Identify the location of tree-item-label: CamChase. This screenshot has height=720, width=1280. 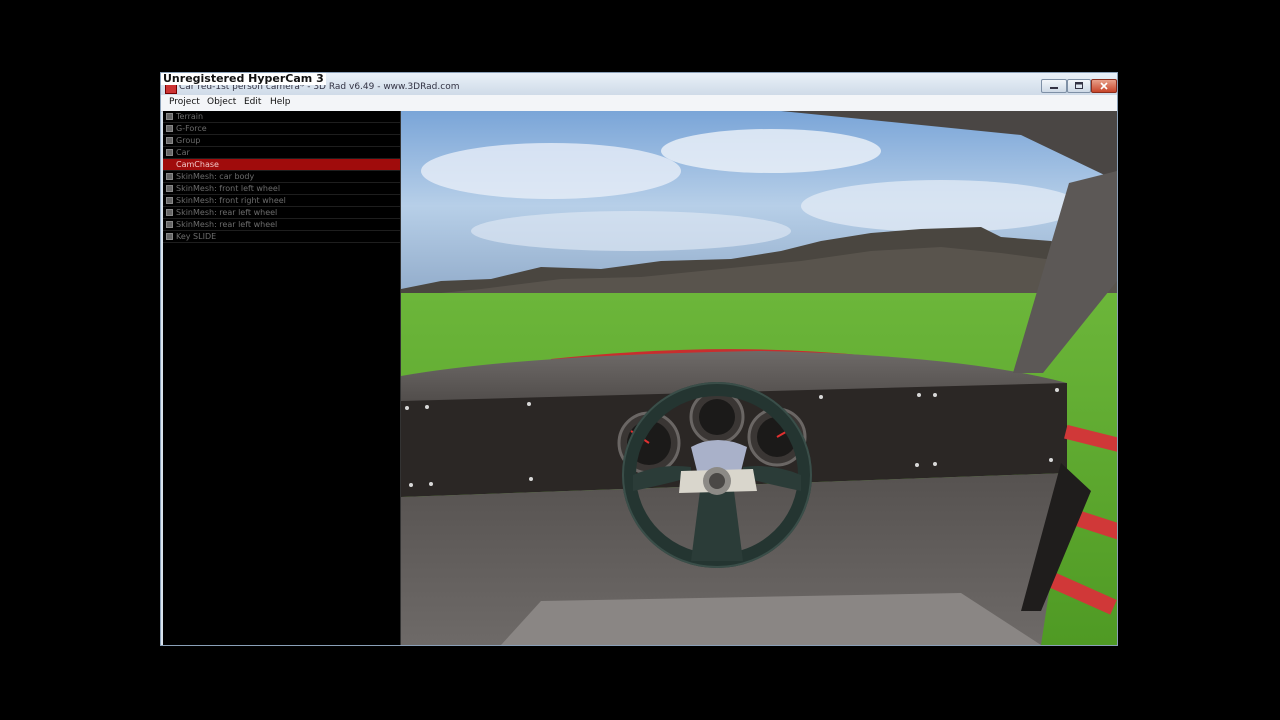
(197, 164).